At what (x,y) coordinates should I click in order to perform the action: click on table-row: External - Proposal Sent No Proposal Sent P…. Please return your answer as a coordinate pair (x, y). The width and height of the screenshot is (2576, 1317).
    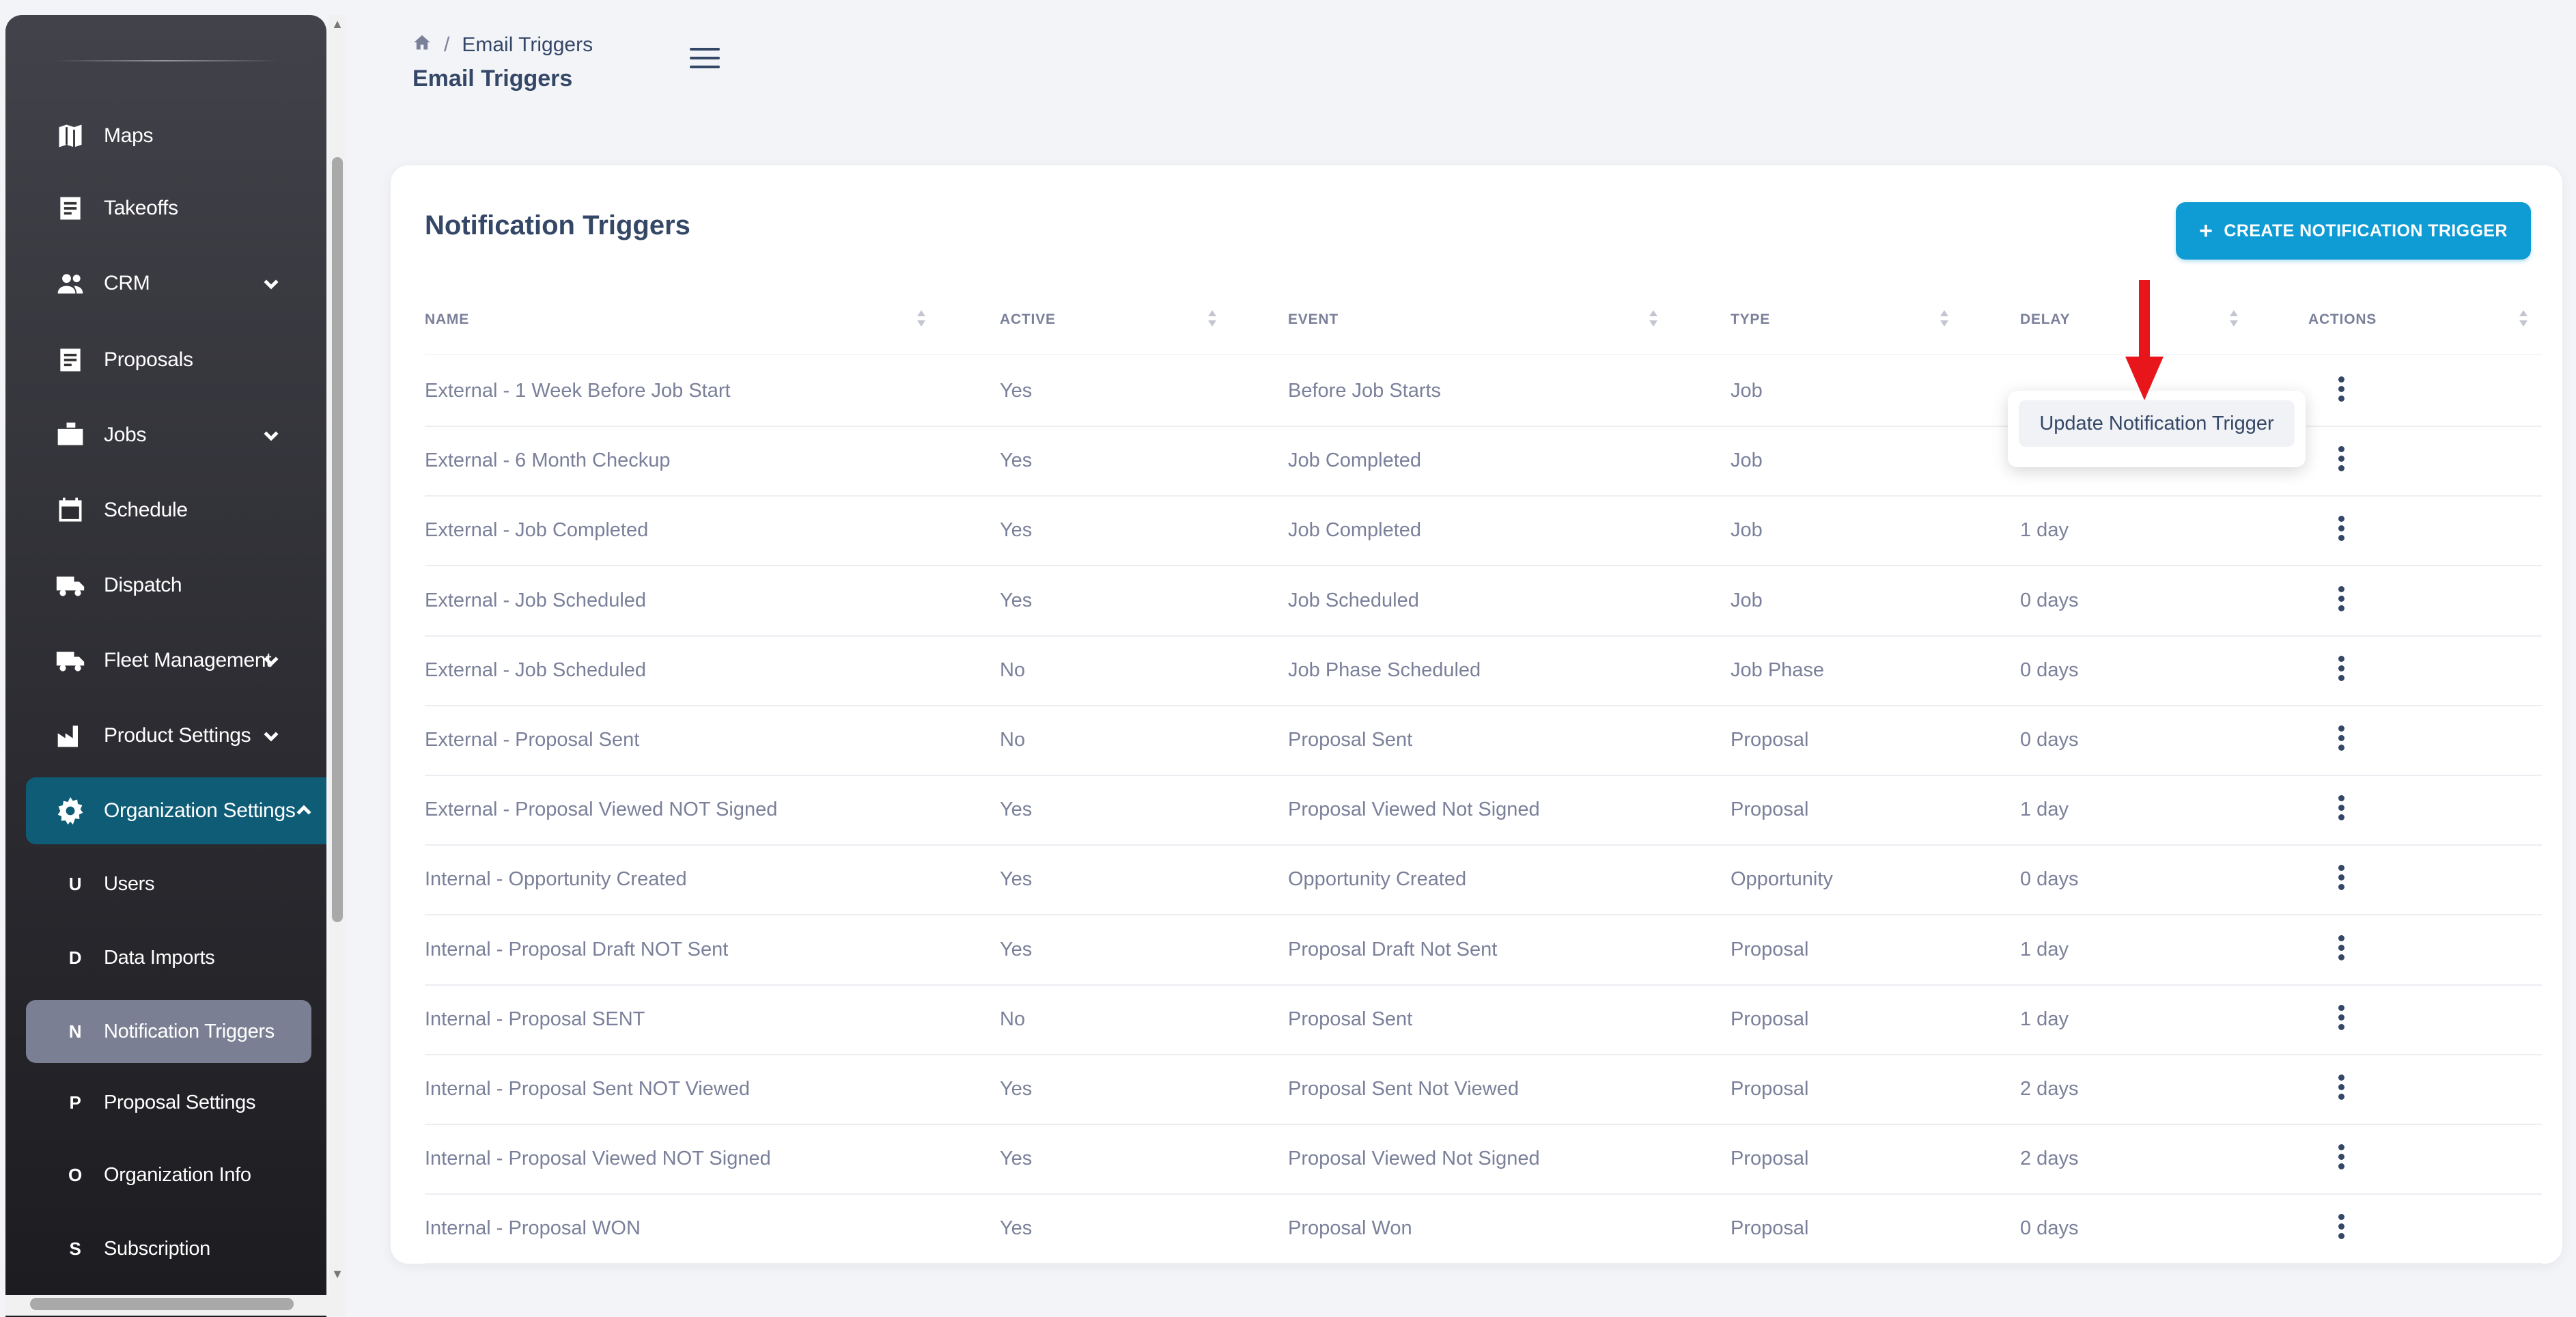
    Looking at the image, I should click on (1483, 740).